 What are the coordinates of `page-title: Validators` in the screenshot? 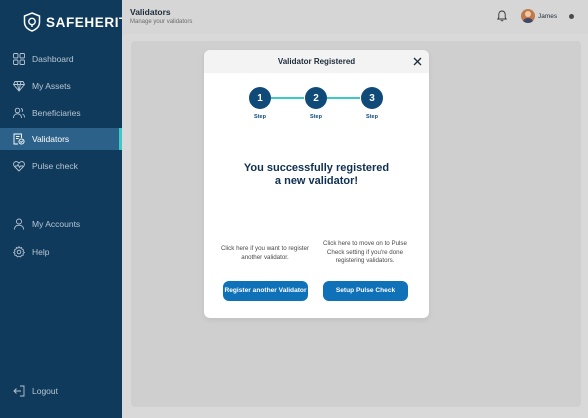 It's located at (150, 12).